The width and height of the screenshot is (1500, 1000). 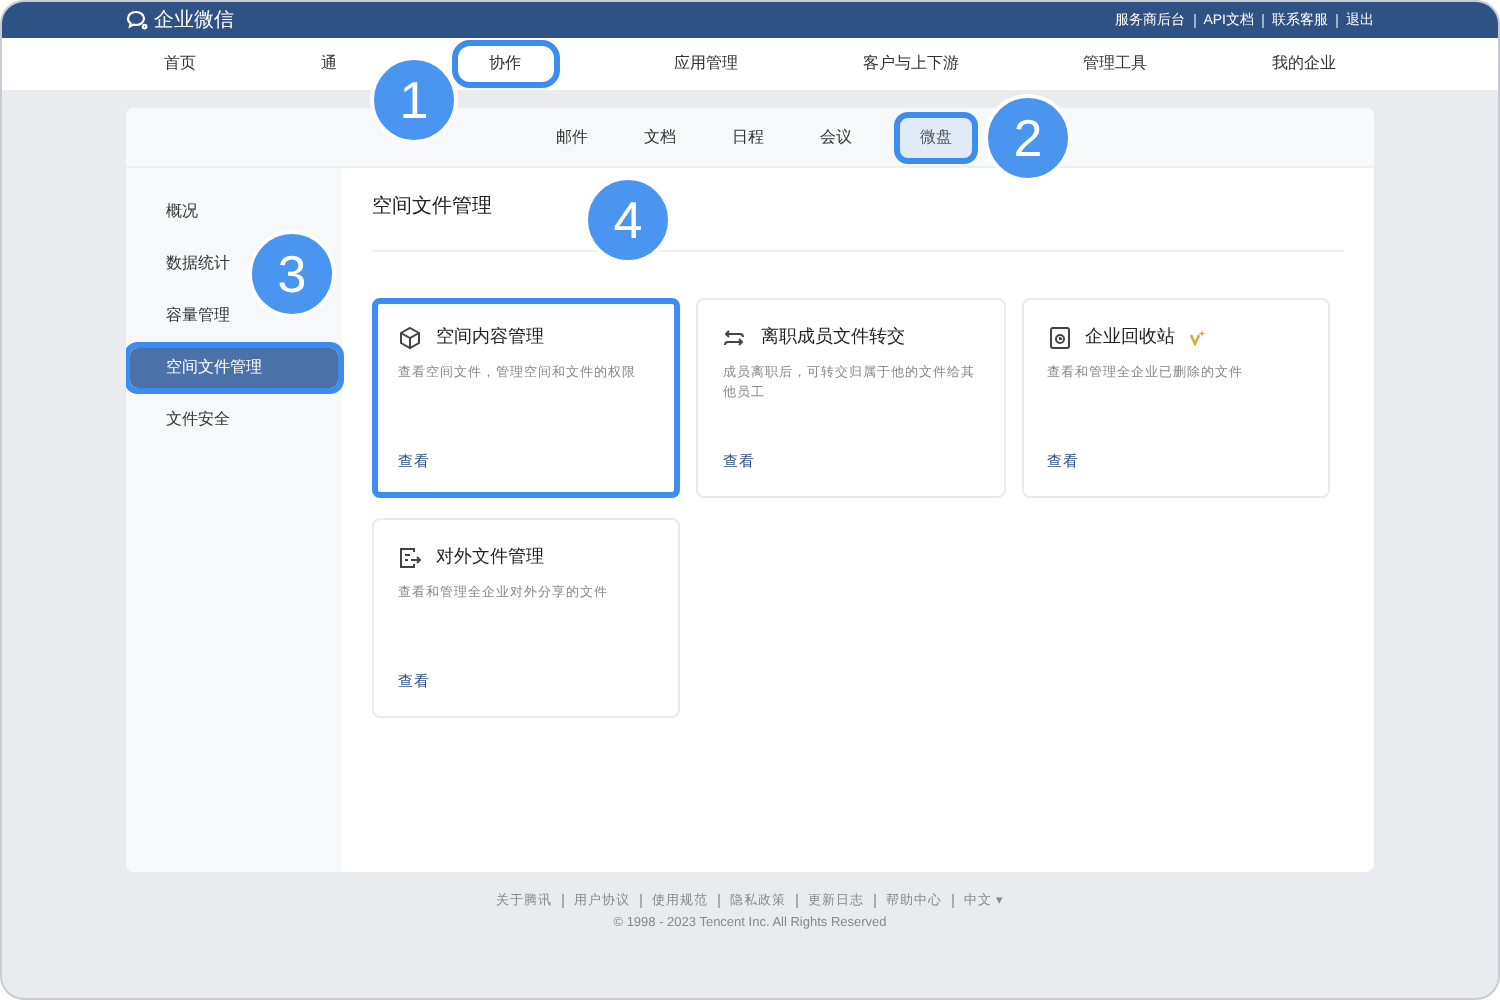 What do you see at coordinates (660, 137) in the screenshot?
I see `sub-tab: 文档` at bounding box center [660, 137].